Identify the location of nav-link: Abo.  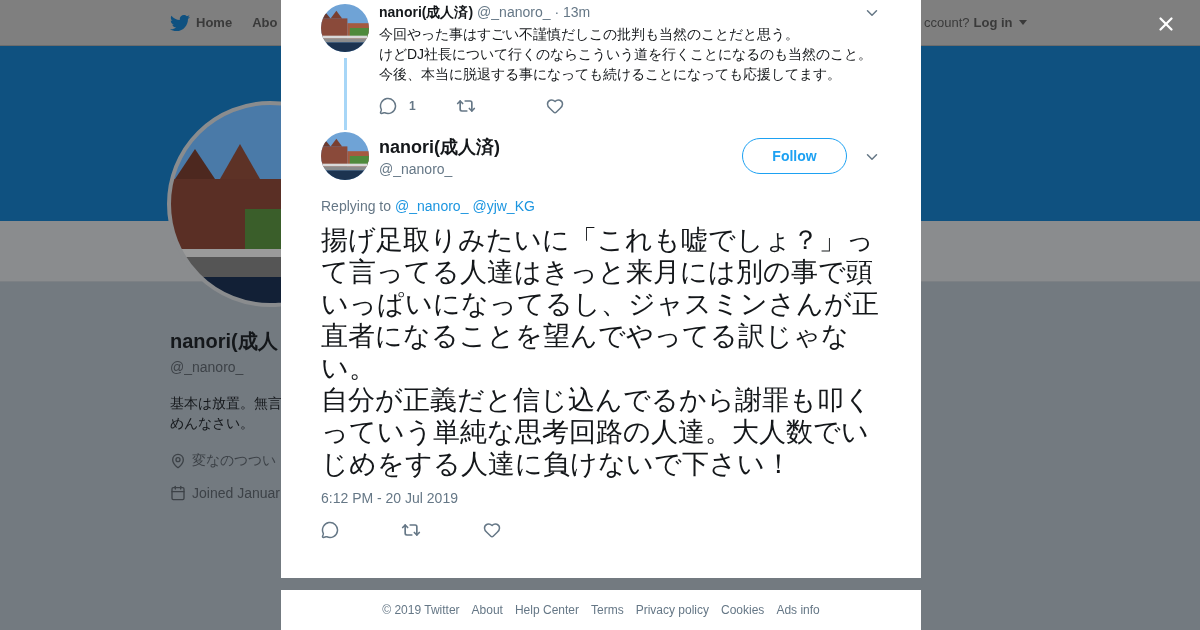
(265, 22).